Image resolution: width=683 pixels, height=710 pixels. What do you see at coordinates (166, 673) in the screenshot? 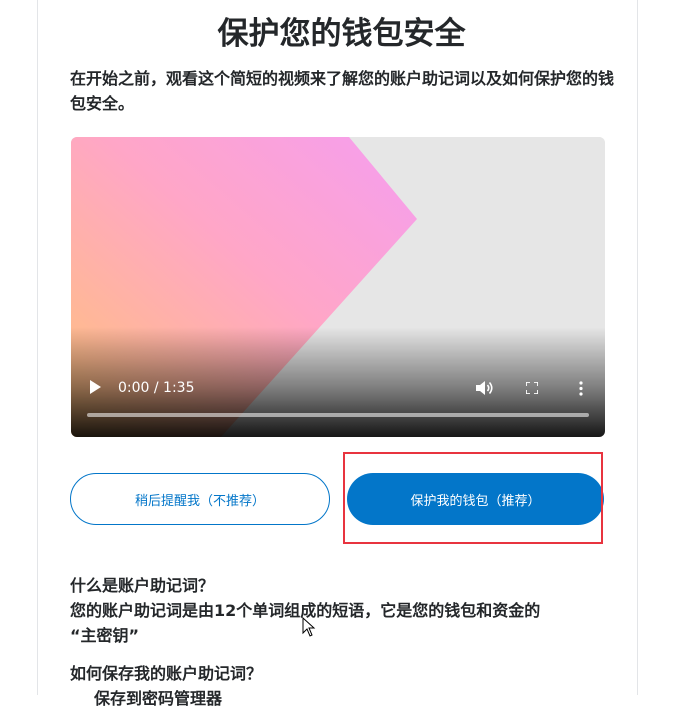
I see `faq-question-2: 如何保存我的账户助记词？` at bounding box center [166, 673].